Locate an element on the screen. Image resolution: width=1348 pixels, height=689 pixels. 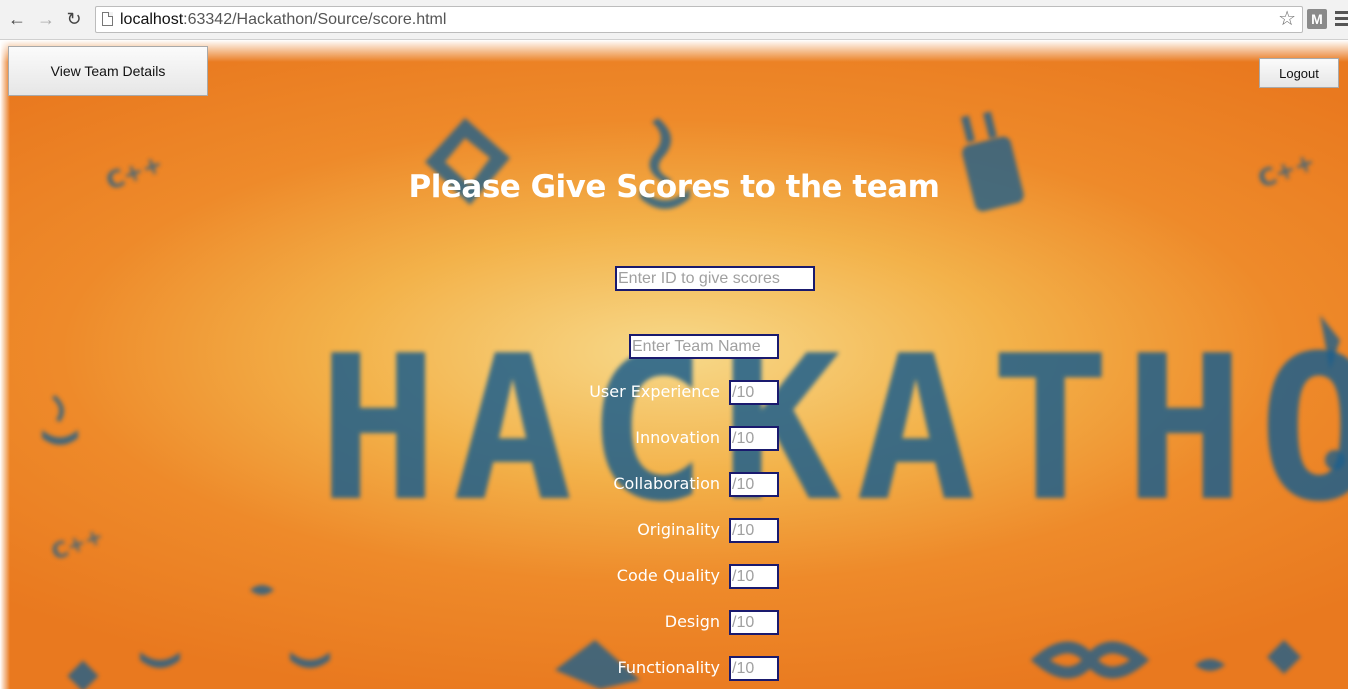
score-row-originality: Originality is located at coordinates (650, 530).